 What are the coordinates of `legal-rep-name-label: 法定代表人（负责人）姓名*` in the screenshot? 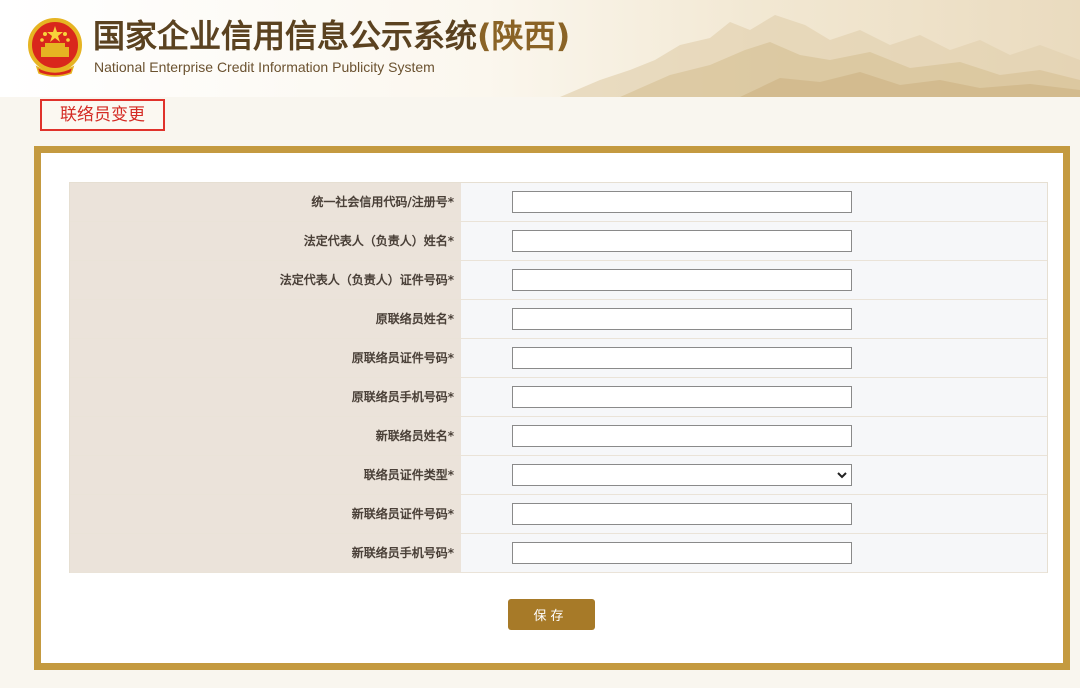 It's located at (265, 241).